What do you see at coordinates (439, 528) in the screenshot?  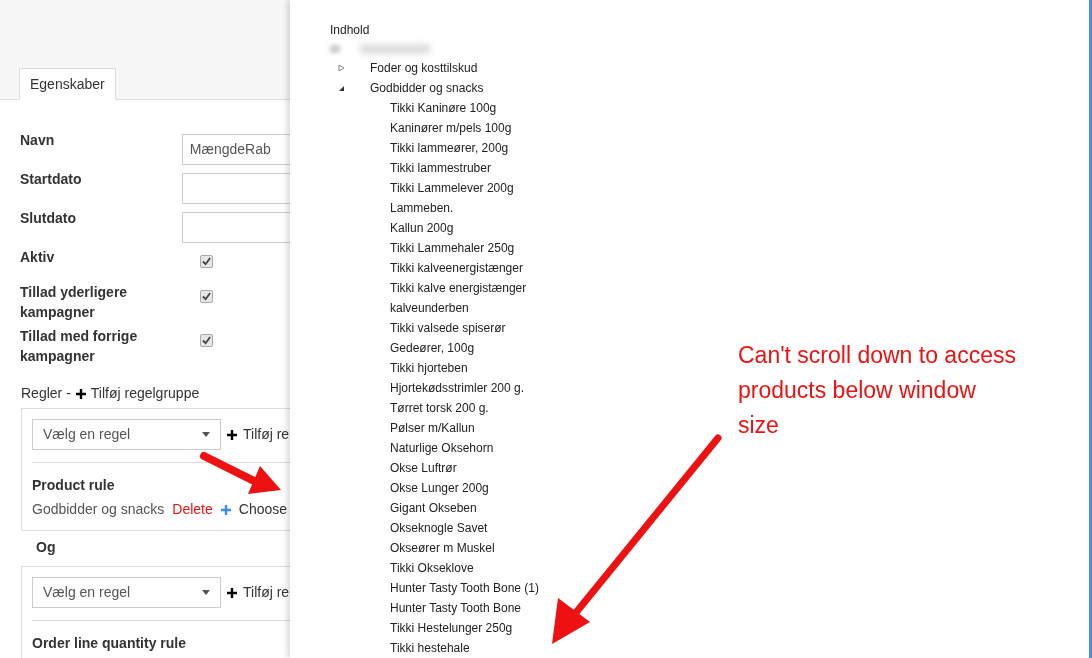 I see `tree-item: Okseknogle Savet` at bounding box center [439, 528].